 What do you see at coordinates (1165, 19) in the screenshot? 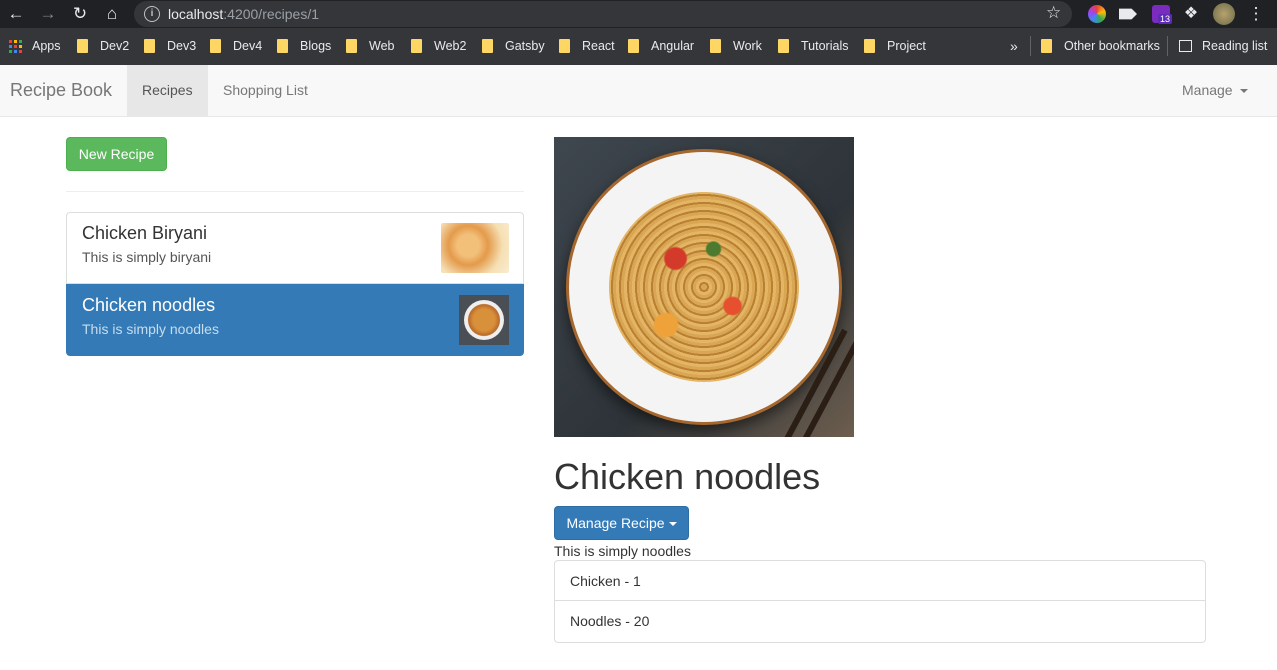
I see `extension-badge: 13` at bounding box center [1165, 19].